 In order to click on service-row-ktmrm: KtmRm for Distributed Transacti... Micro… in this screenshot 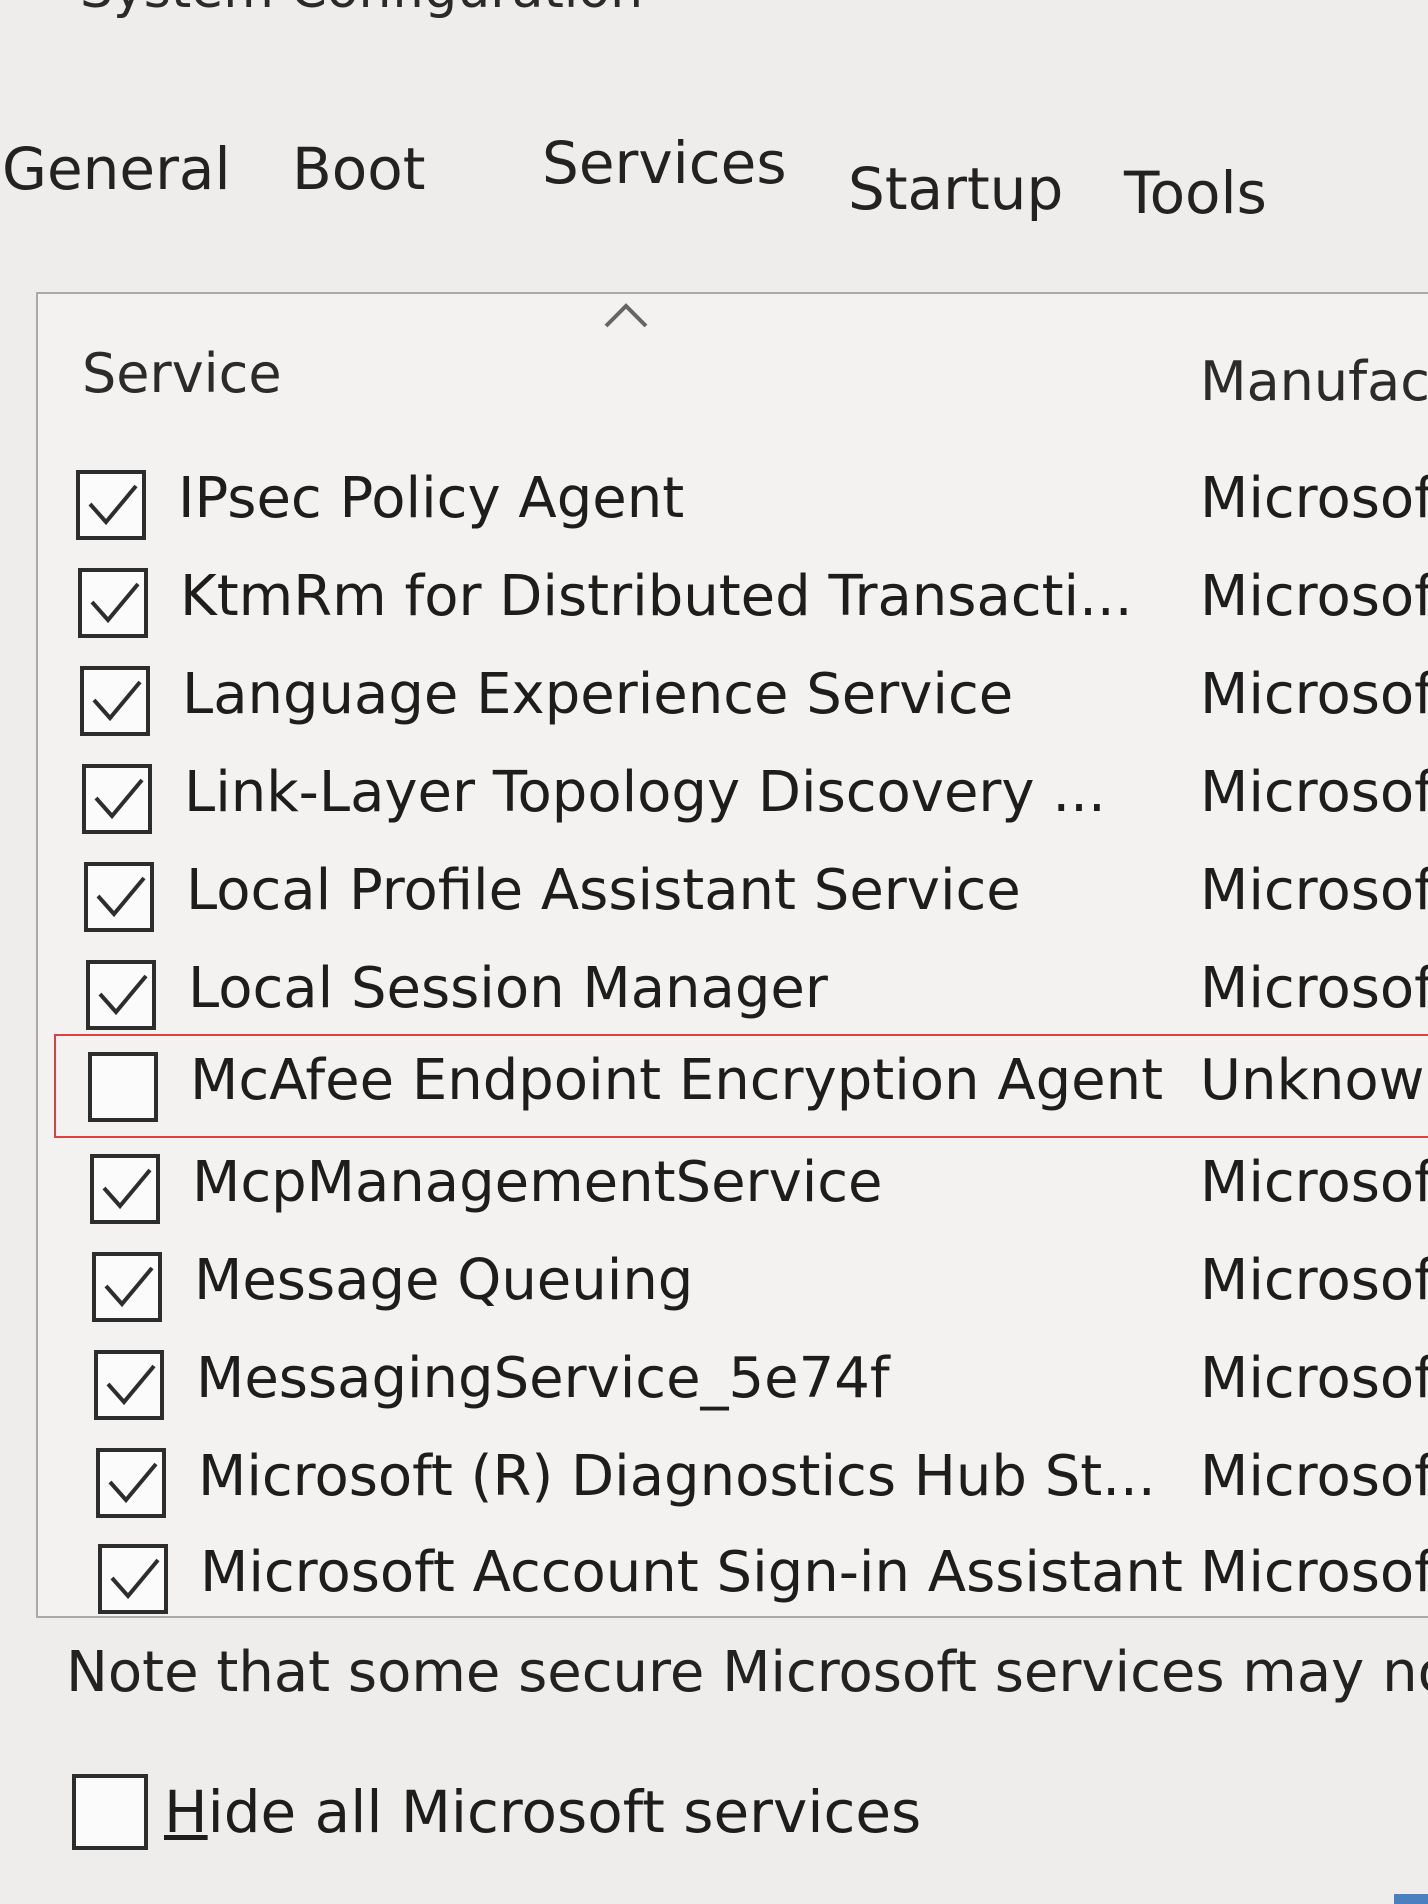, I will do `click(733, 602)`.